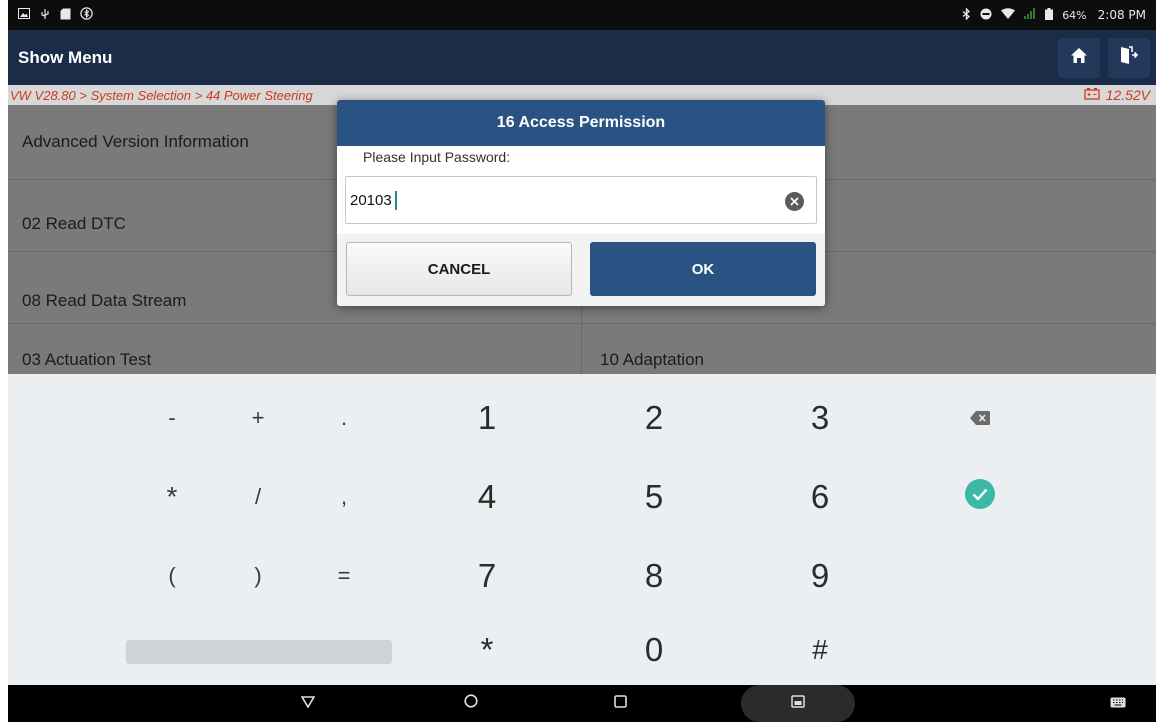 The image size is (1156, 722). Describe the element at coordinates (172, 418) in the screenshot. I see `key-minus: -` at that location.